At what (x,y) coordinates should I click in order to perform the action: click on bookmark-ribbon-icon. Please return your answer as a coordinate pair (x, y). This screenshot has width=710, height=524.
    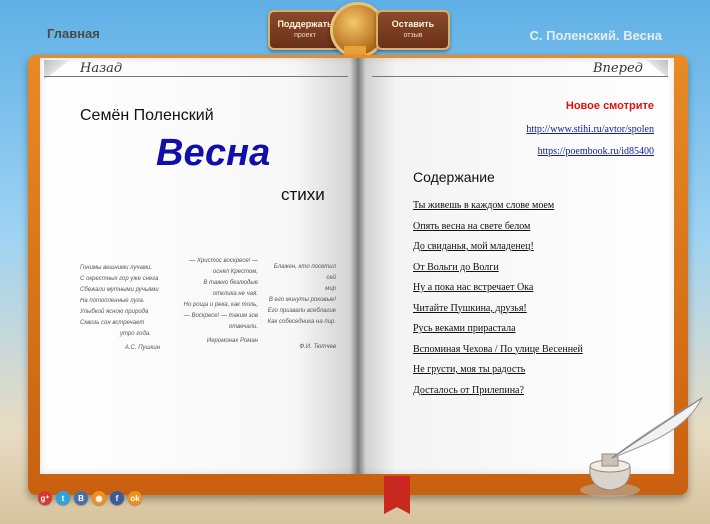
    Looking at the image, I should click on (397, 495).